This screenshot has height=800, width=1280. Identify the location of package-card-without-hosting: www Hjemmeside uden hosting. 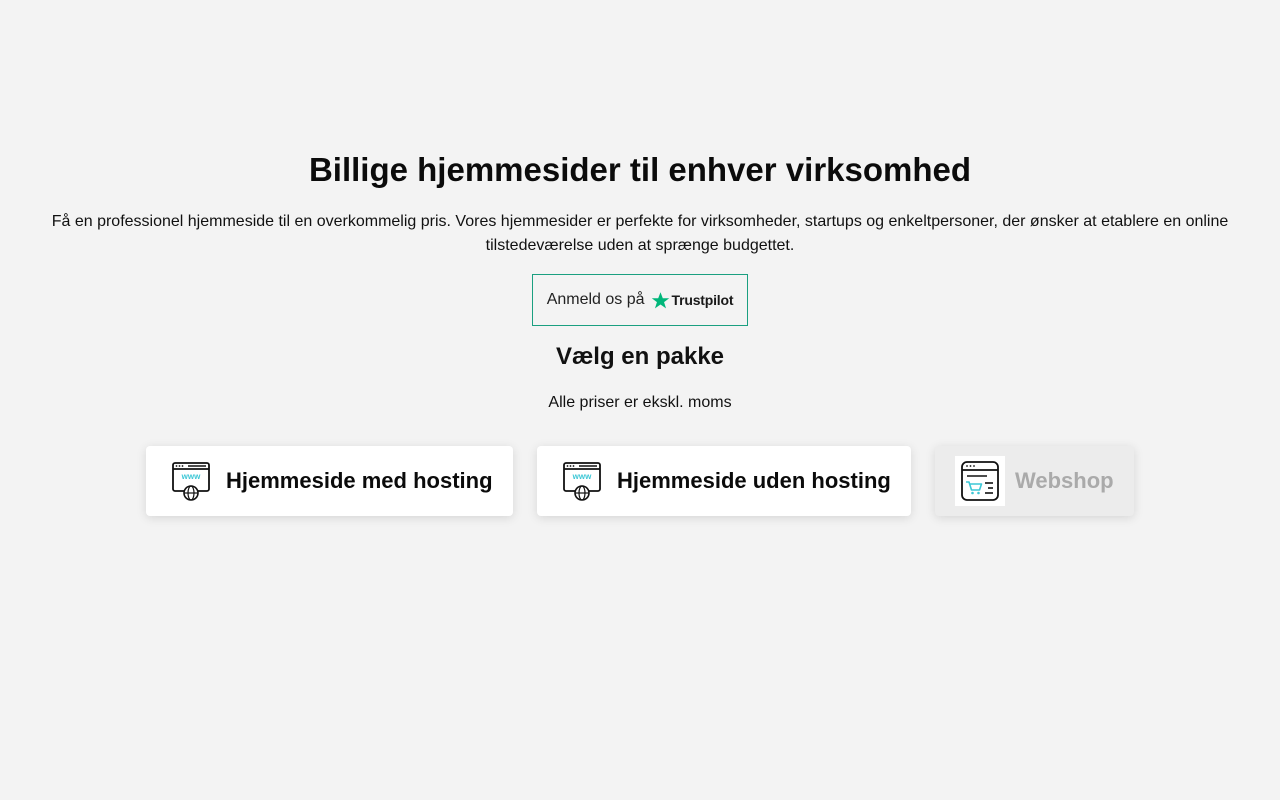
(724, 481).